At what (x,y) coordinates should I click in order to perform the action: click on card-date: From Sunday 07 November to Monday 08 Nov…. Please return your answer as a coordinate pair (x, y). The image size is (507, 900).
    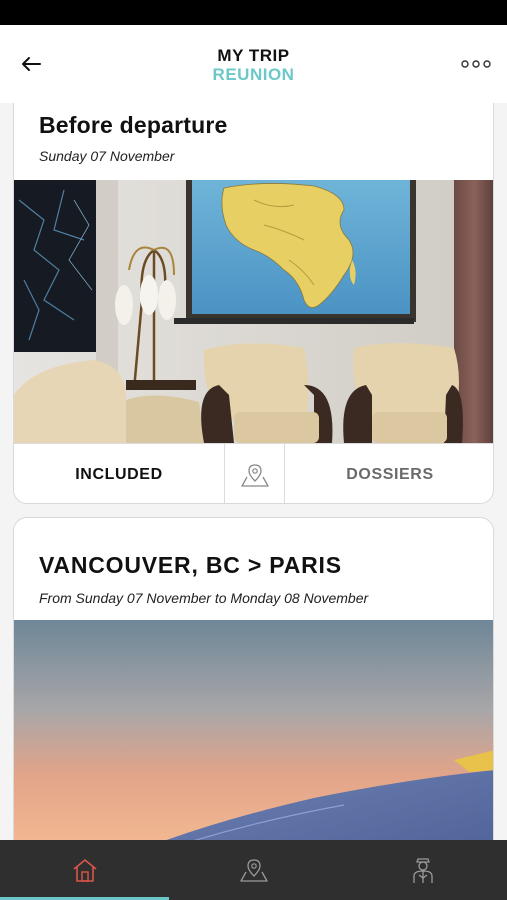
    Looking at the image, I should click on (204, 598).